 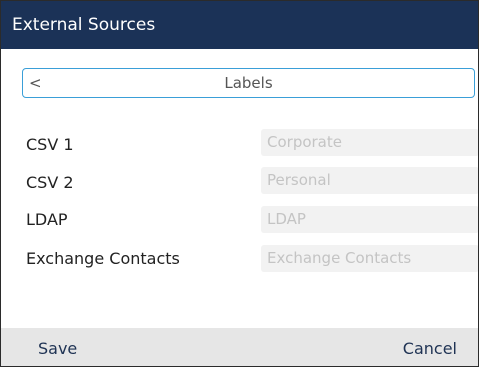 What do you see at coordinates (369, 142) in the screenshot?
I see `csv1-label-field: Corporate` at bounding box center [369, 142].